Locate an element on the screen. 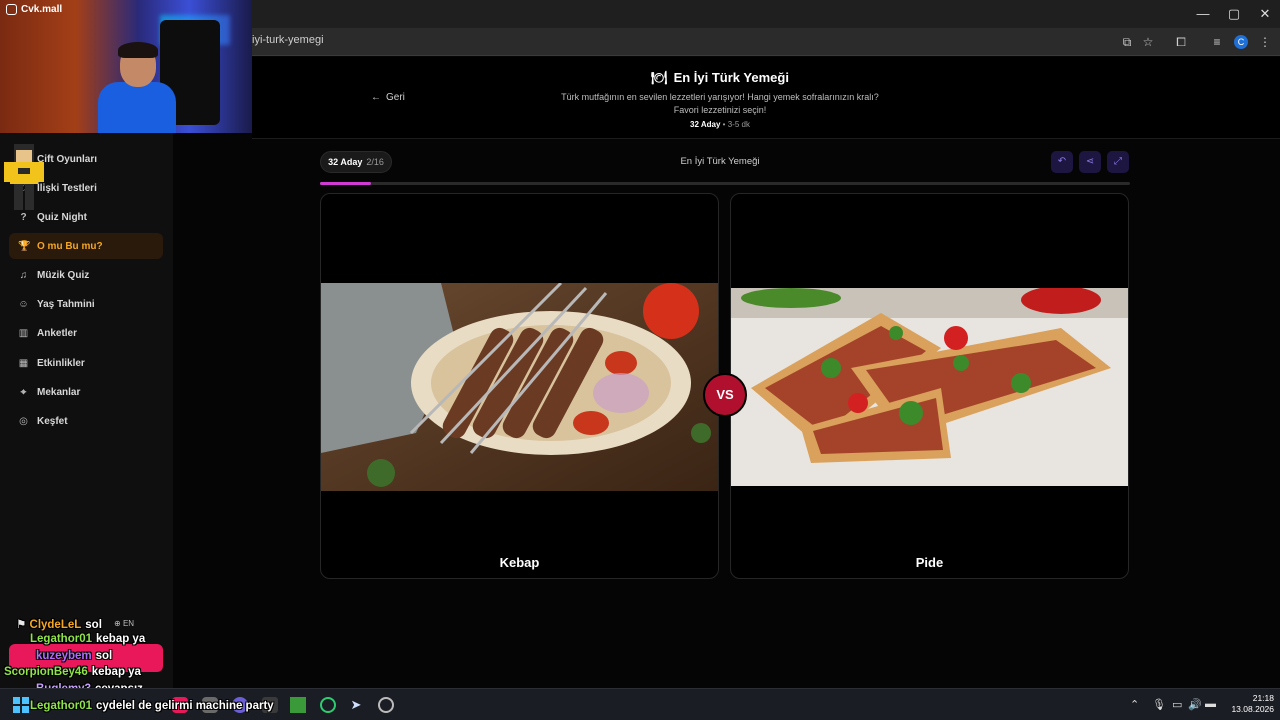 Image resolution: width=1280 pixels, height=720 pixels. webcam-overlay: Cvk.mall is located at coordinates (126, 66).